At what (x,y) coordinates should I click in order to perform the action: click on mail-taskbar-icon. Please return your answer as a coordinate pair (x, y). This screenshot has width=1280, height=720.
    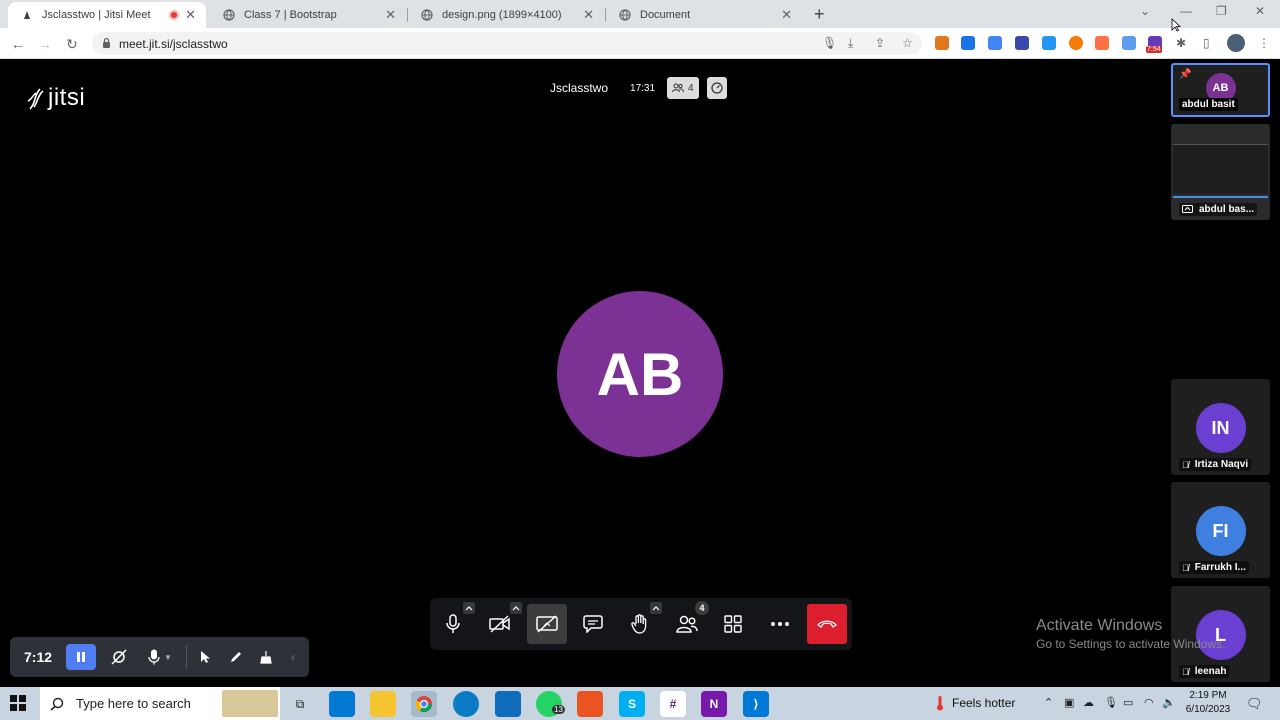
    Looking at the image, I should click on (508, 704).